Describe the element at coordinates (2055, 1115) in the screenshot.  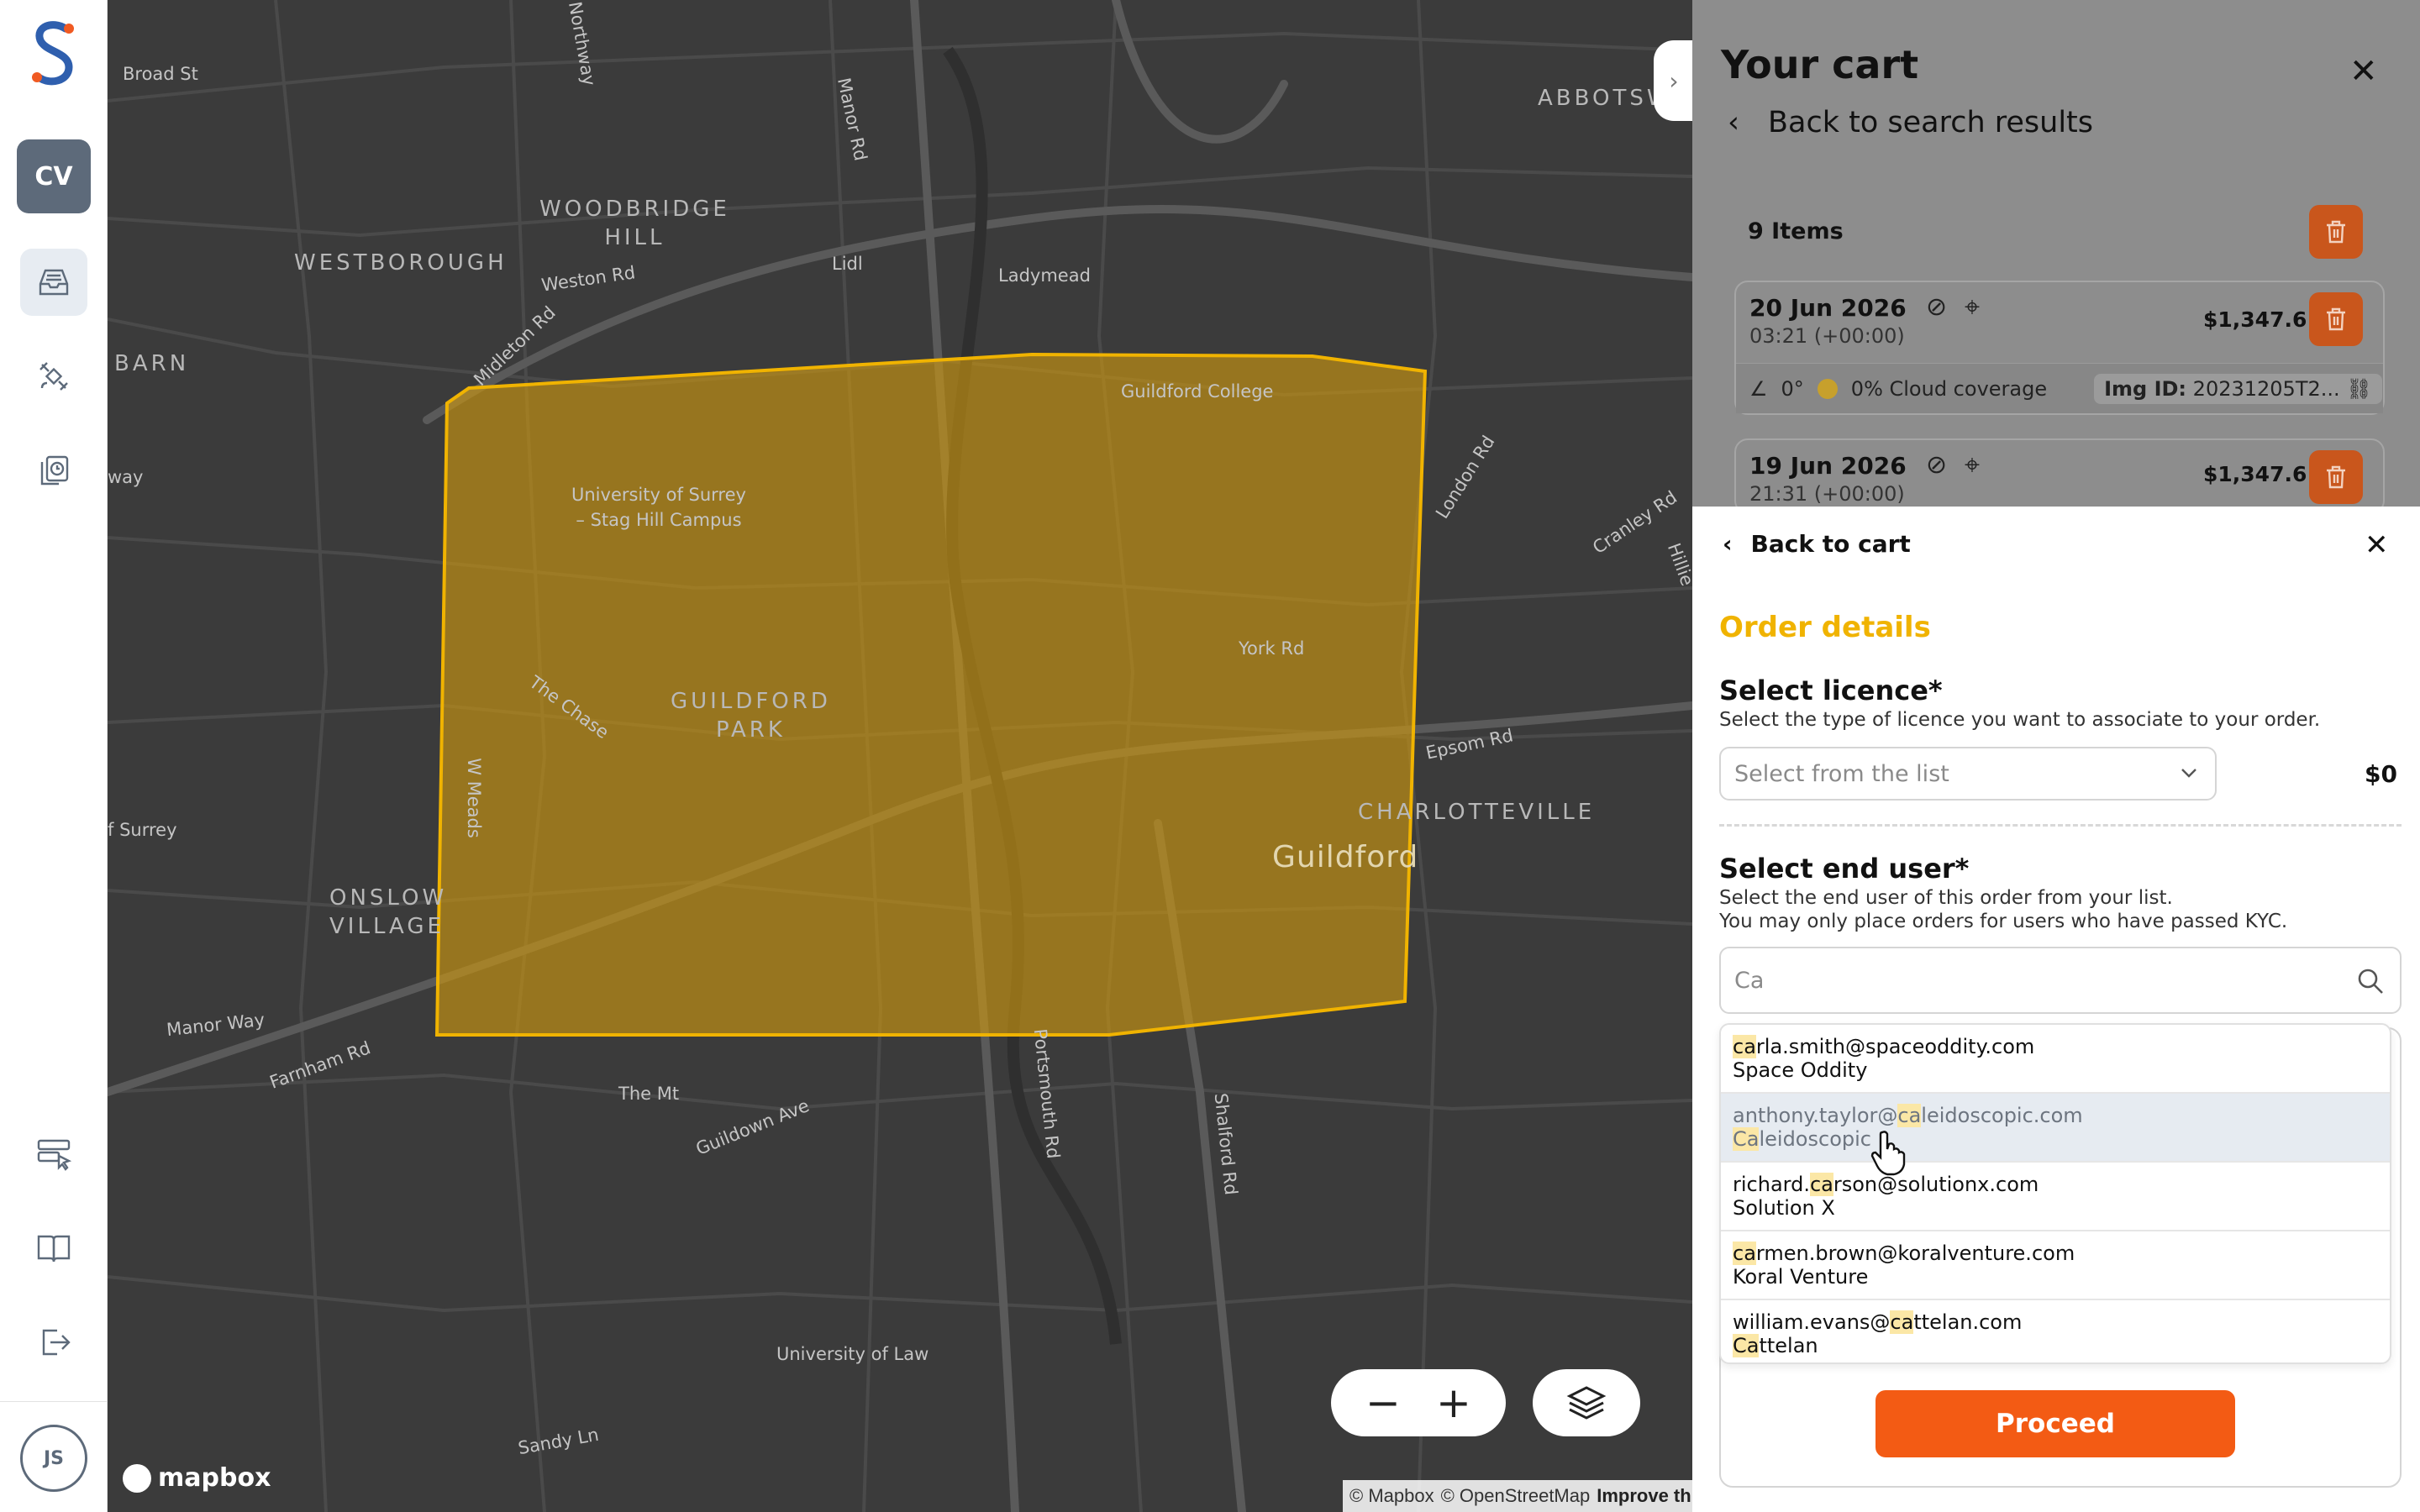
I see `option-email: anthony.taylor@caleidoscopic.com` at that location.